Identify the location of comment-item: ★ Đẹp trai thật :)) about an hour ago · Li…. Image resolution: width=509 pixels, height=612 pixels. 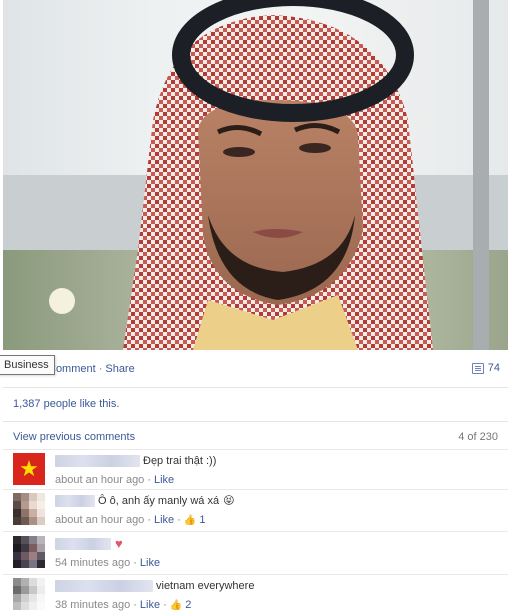
(255, 471).